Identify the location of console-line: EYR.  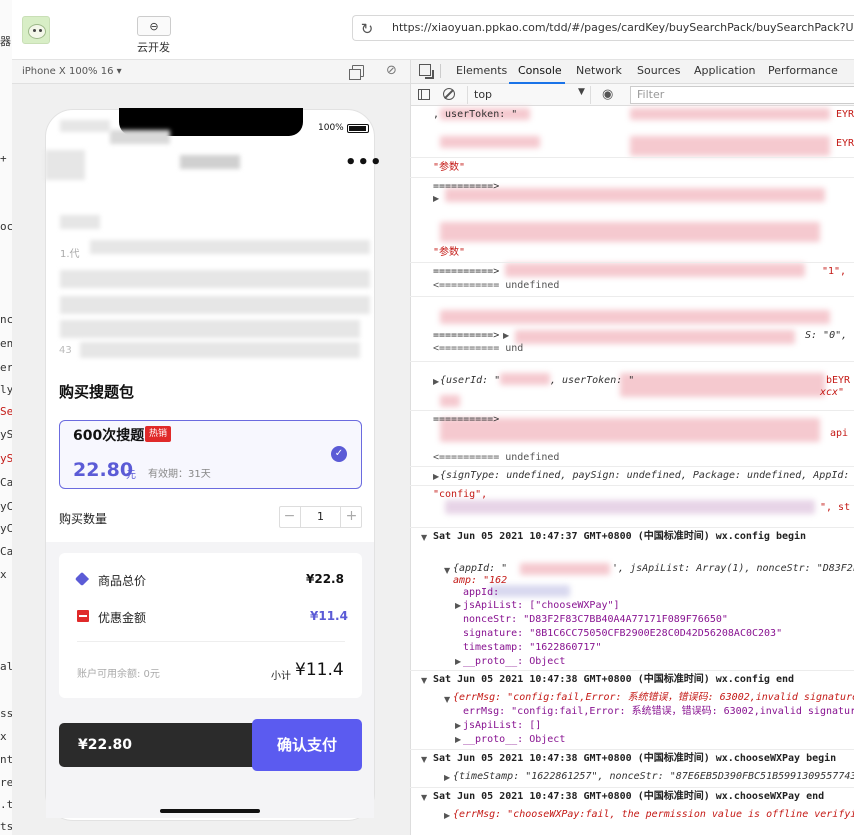
(845, 143).